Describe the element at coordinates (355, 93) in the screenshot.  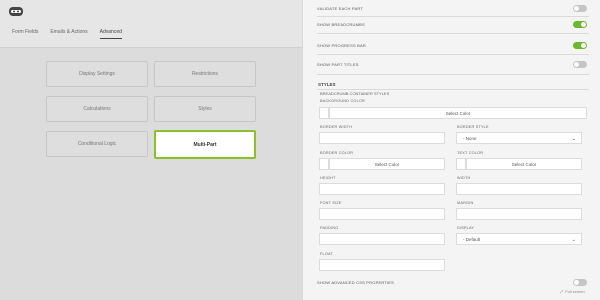
I see `fieldset-label: BREADCRUMB CONTAINER STYLES` at that location.